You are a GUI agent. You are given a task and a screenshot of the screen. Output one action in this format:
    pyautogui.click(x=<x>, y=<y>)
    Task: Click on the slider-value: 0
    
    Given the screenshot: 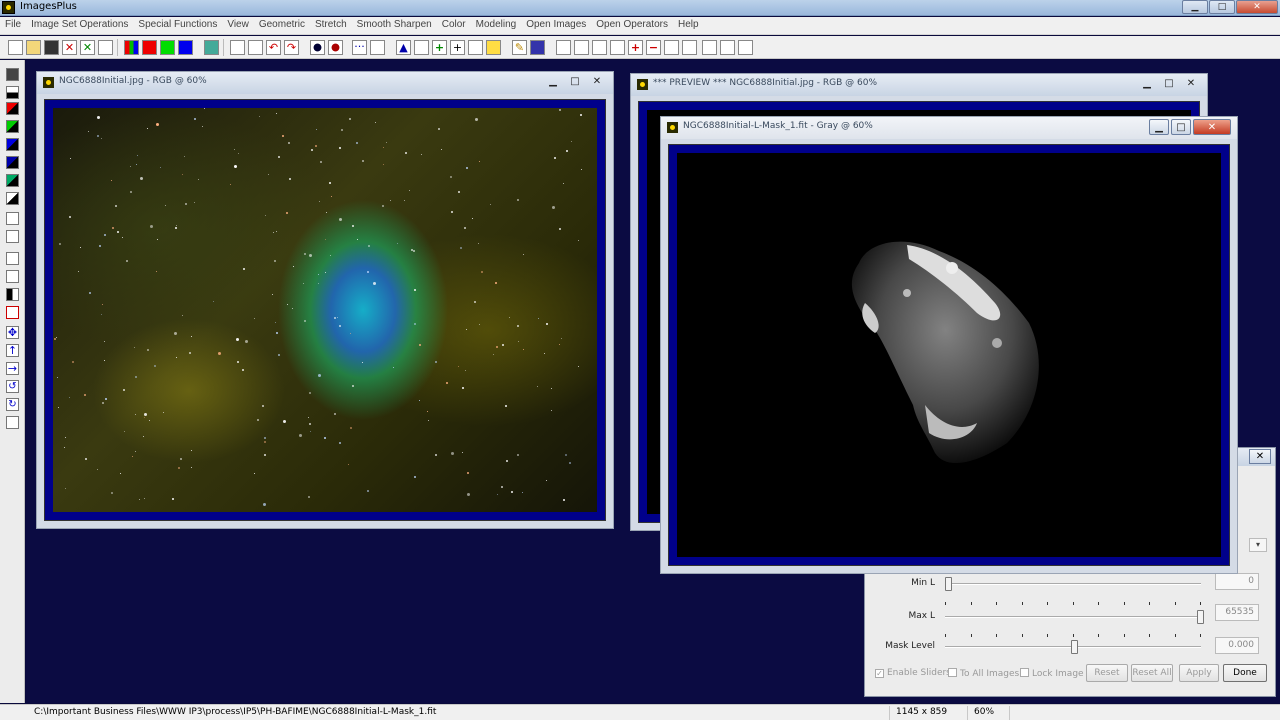 What is the action you would take?
    pyautogui.click(x=1237, y=581)
    